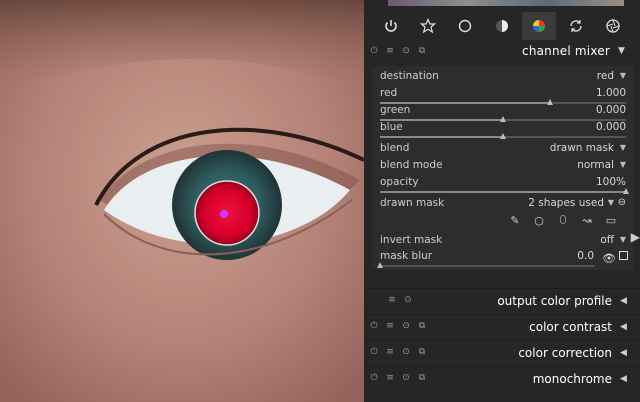 The width and height of the screenshot is (640, 402). I want to click on red-label: red, so click(389, 93).